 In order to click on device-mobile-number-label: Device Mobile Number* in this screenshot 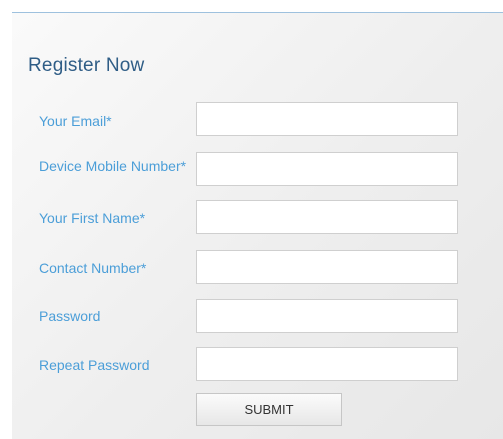, I will do `click(113, 166)`.